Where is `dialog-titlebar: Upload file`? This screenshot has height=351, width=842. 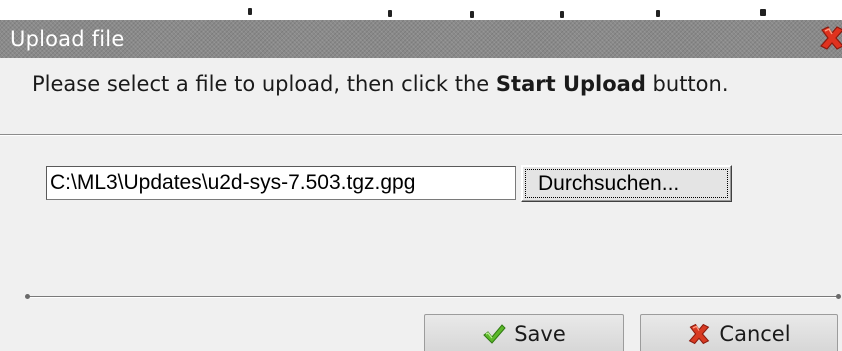 dialog-titlebar: Upload file is located at coordinates (421, 39).